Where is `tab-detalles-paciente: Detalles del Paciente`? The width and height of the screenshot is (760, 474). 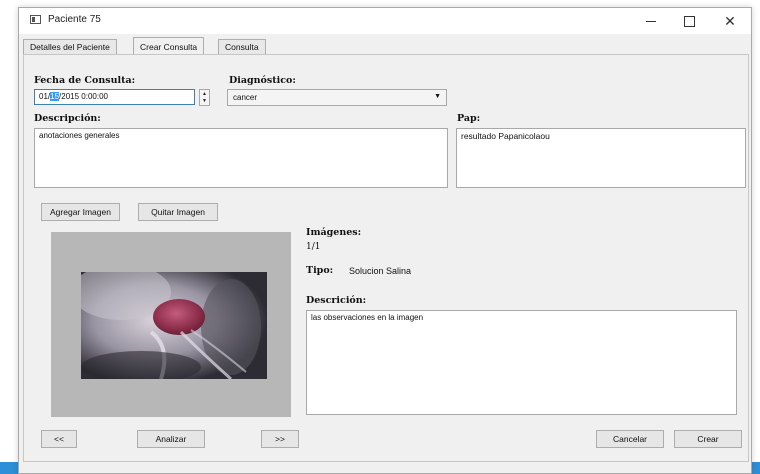
tab-detalles-paciente: Detalles del Paciente is located at coordinates (70, 46).